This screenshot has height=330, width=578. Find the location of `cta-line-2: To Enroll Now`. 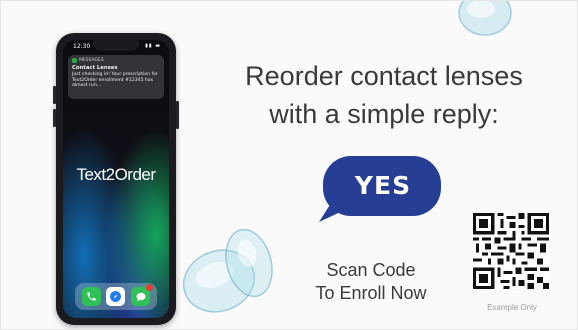

cta-line-2: To Enroll Now is located at coordinates (371, 293).